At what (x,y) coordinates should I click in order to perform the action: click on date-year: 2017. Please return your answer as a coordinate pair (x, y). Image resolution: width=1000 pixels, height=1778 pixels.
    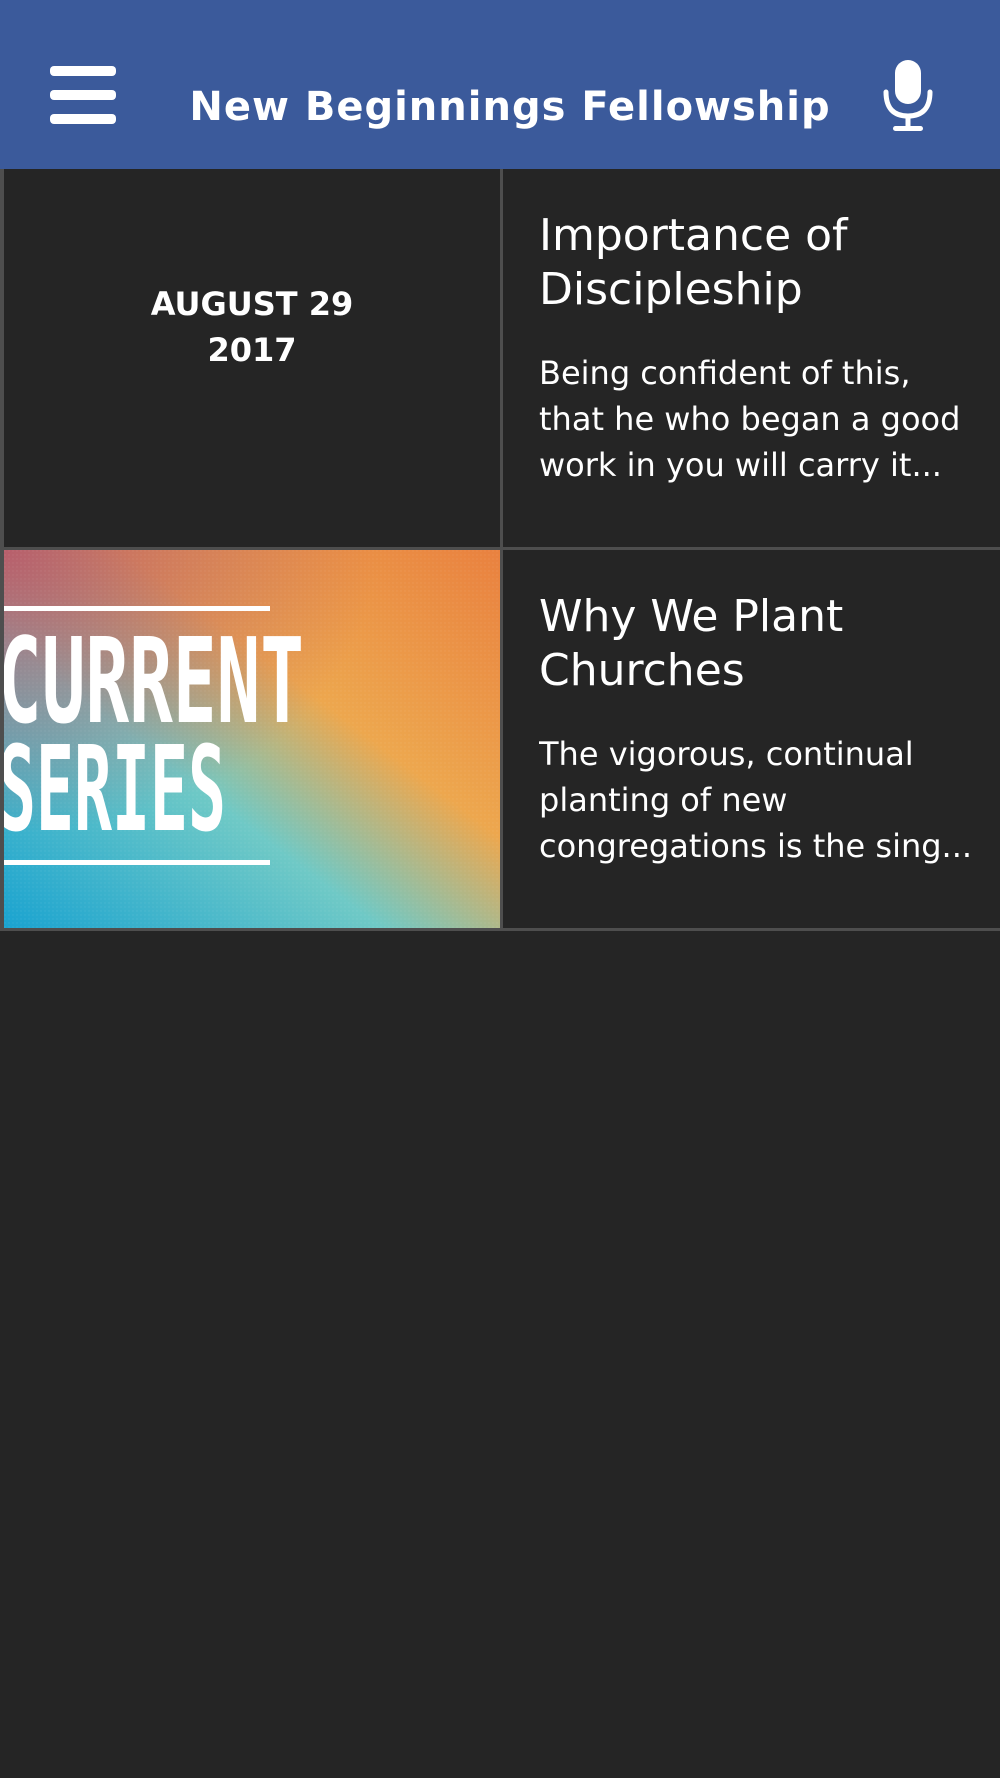
    Looking at the image, I should click on (252, 350).